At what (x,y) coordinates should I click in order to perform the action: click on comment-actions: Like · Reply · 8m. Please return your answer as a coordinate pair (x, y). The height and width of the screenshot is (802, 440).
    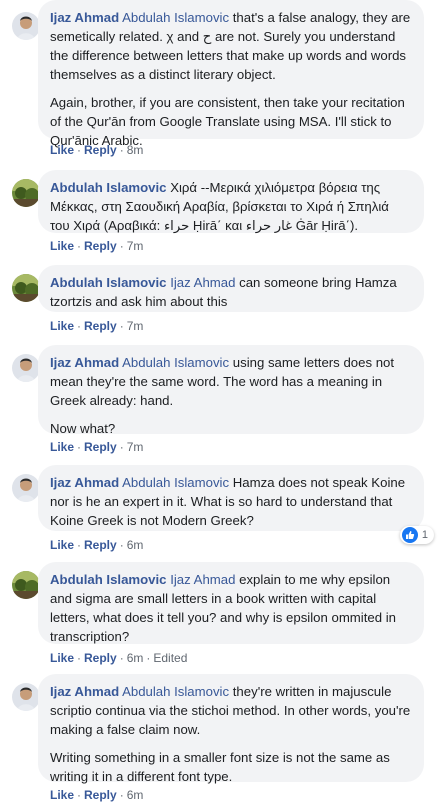
    Looking at the image, I should click on (96, 150).